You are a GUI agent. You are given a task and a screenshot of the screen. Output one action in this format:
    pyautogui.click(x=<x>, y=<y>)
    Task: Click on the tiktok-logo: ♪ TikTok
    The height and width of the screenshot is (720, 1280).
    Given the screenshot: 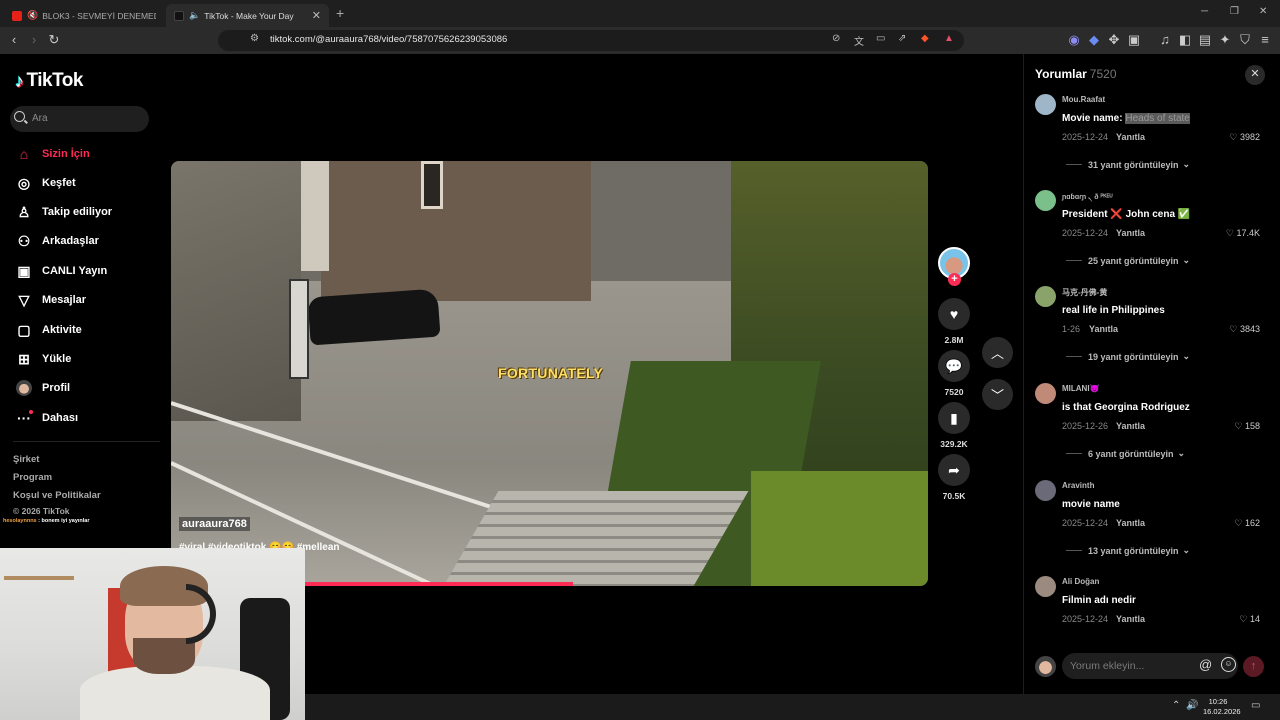 What is the action you would take?
    pyautogui.click(x=49, y=81)
    